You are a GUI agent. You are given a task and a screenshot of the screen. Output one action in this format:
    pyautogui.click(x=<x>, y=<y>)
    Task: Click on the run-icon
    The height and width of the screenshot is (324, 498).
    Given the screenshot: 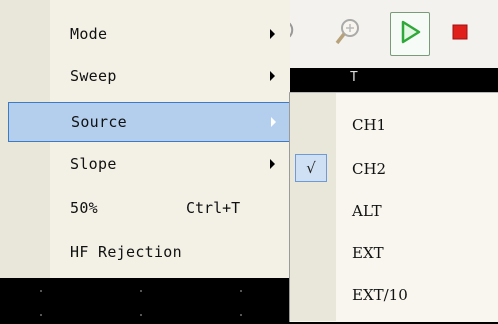 What is the action you would take?
    pyautogui.click(x=410, y=34)
    